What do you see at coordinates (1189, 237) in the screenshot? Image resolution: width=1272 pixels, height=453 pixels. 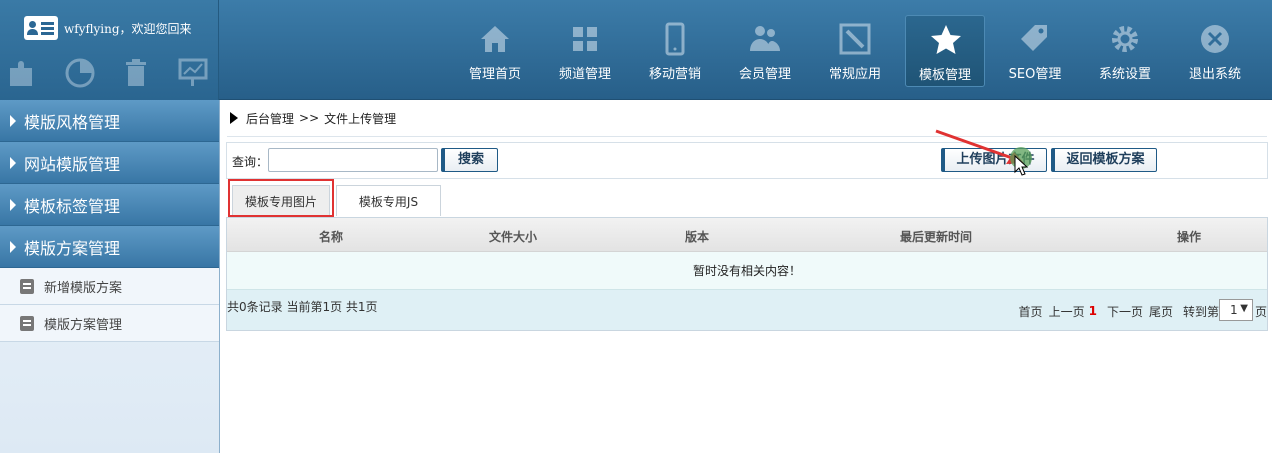 I see `column-header-actions: 操作` at bounding box center [1189, 237].